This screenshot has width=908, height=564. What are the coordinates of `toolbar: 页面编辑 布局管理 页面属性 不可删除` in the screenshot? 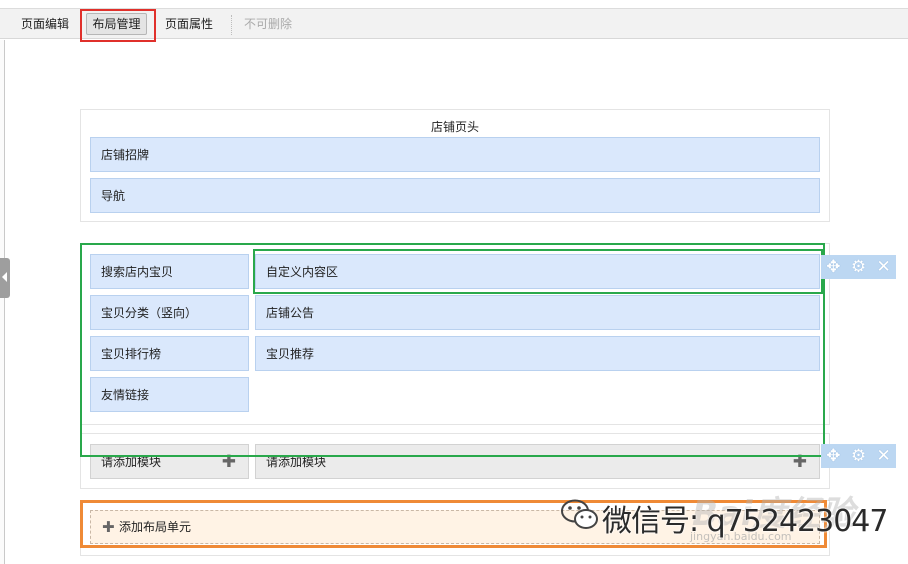 It's located at (454, 25).